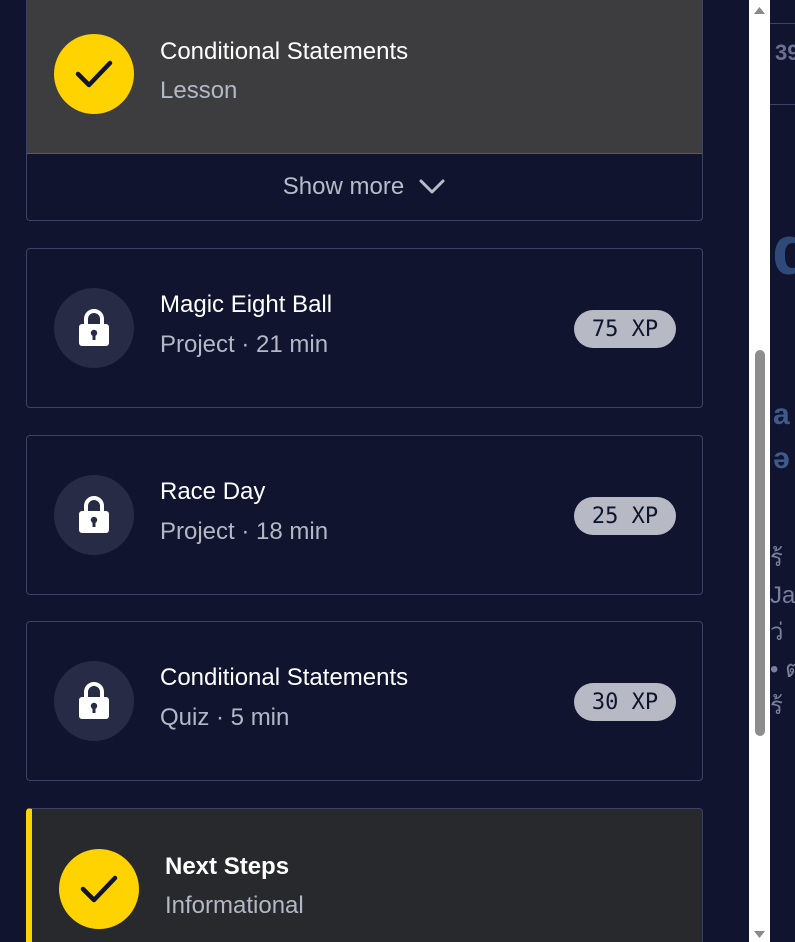  I want to click on scrollbar-thumb, so click(760, 543).